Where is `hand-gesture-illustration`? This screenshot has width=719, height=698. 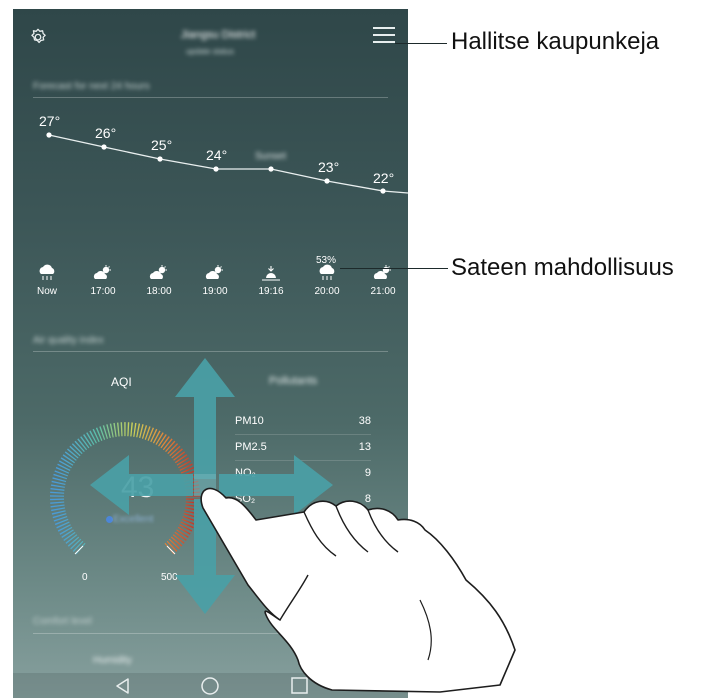
hand-gesture-illustration is located at coordinates (358, 590).